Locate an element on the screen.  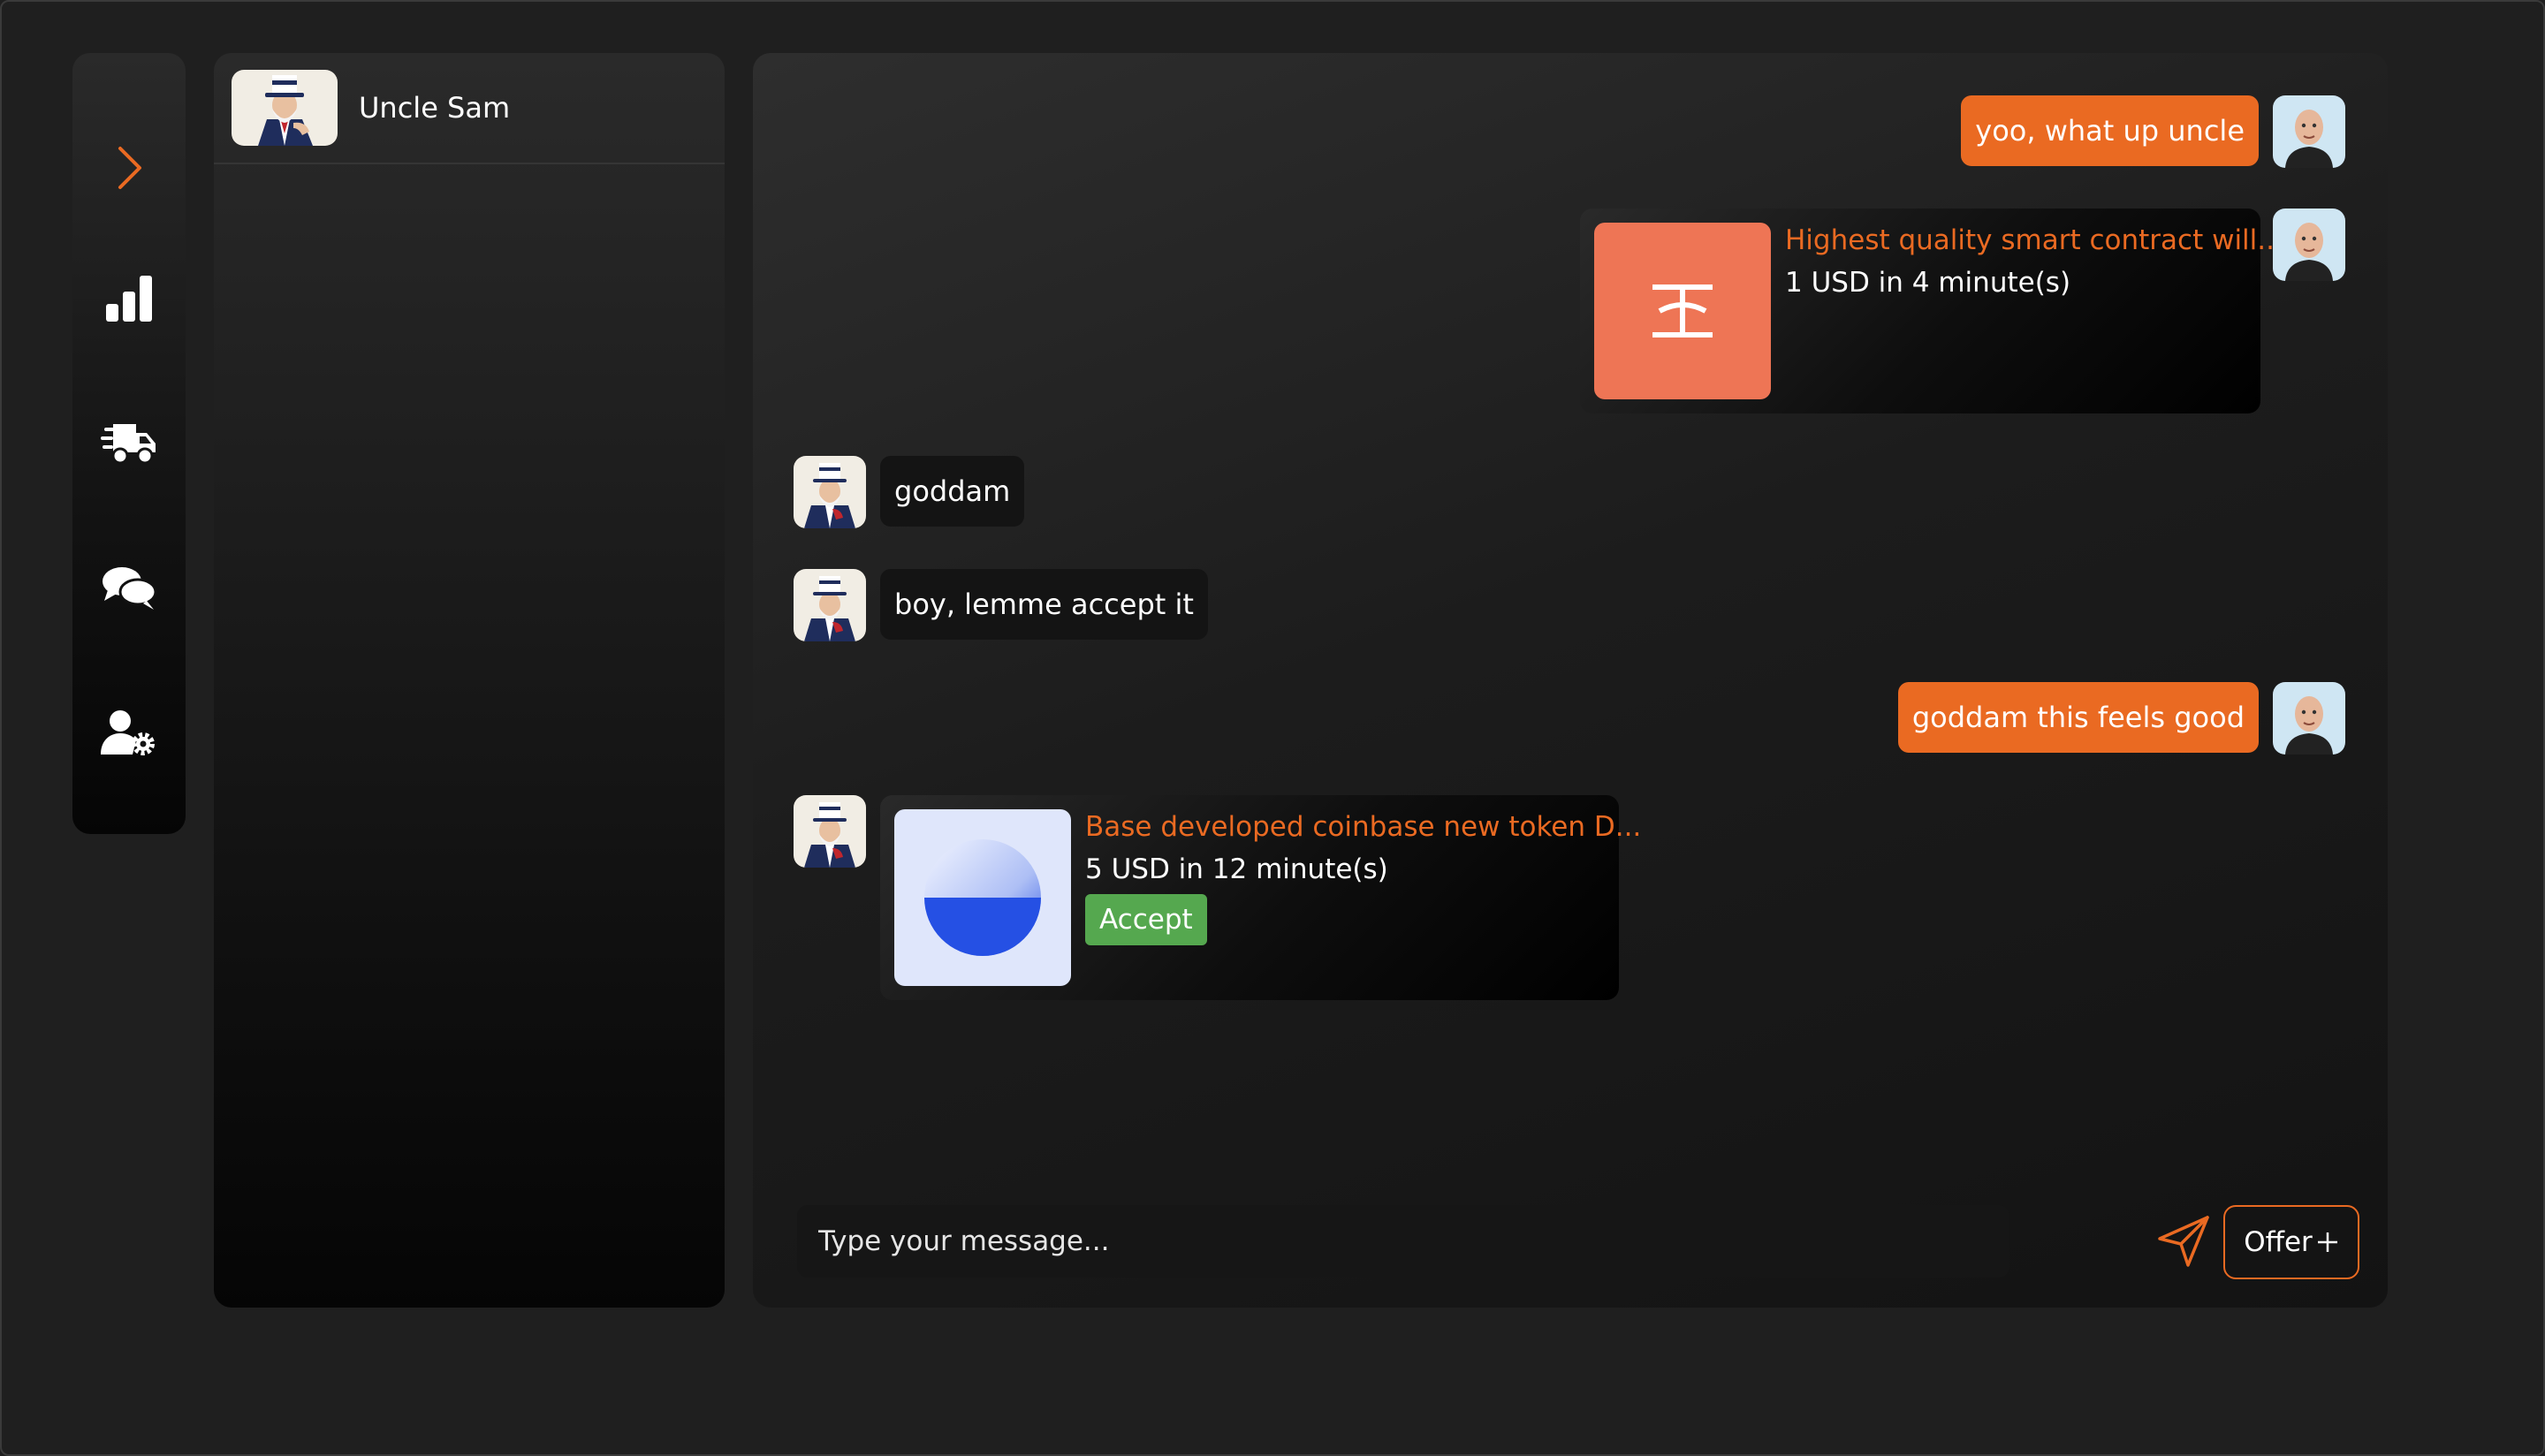
nav-item-chats is located at coordinates (129, 588).